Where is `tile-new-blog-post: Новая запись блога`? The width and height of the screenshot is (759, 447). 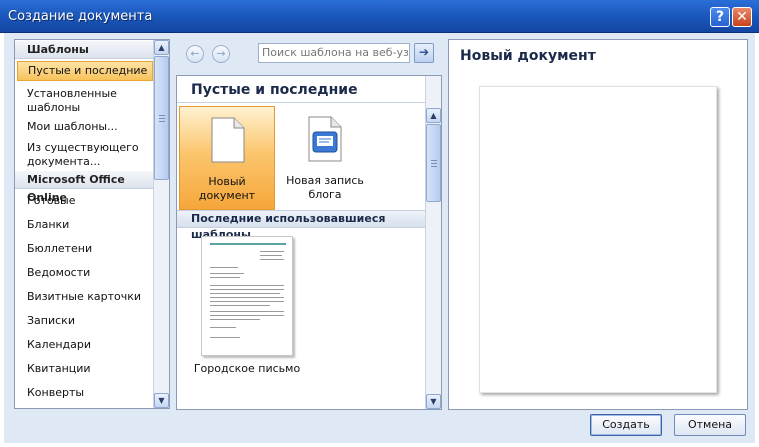
tile-new-blog-post: Новая запись блога is located at coordinates (325, 158).